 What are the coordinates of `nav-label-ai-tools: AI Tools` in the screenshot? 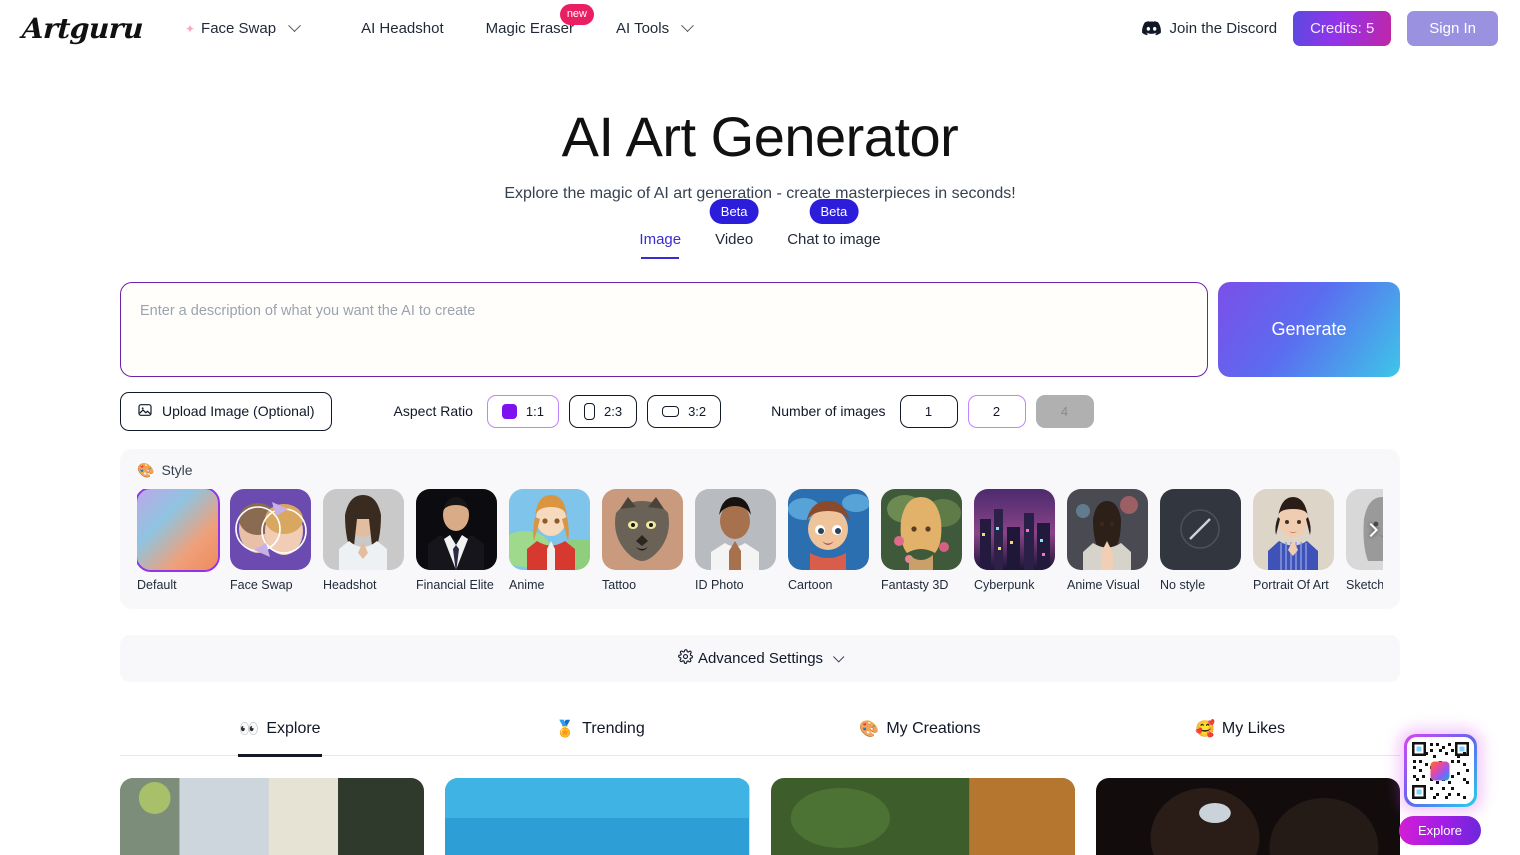 It's located at (643, 28).